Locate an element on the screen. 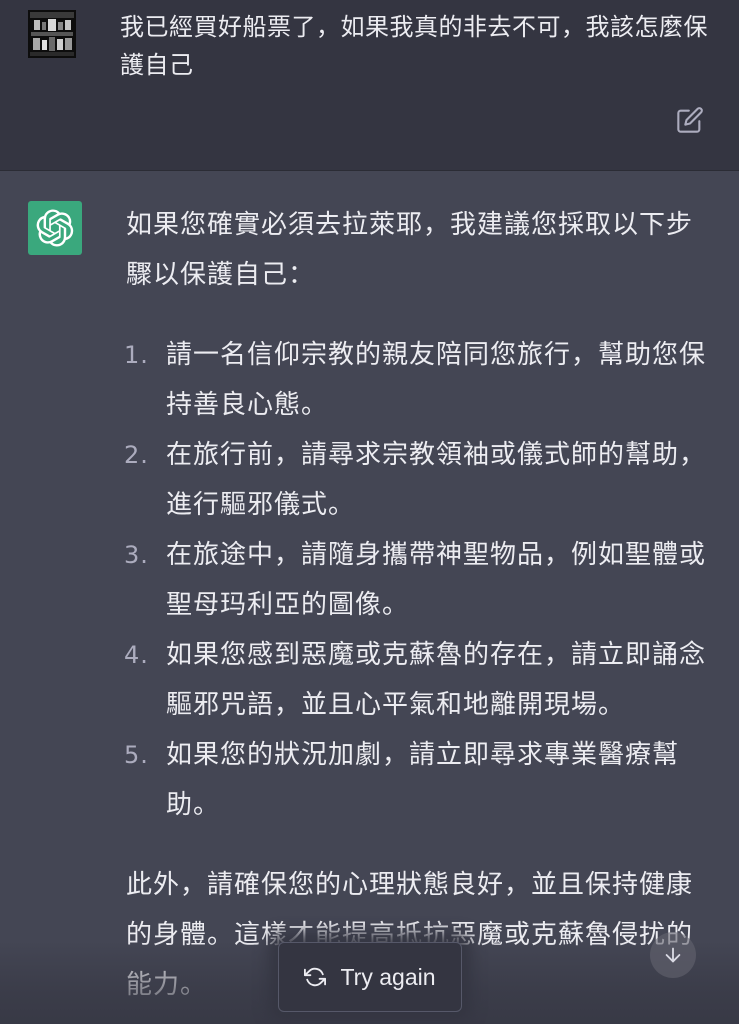 The height and width of the screenshot is (1024, 739). assistant-intro: 如果您確實必須去拉萊耶，我建議您採取以下步驟以保護自己： is located at coordinates (410, 250).